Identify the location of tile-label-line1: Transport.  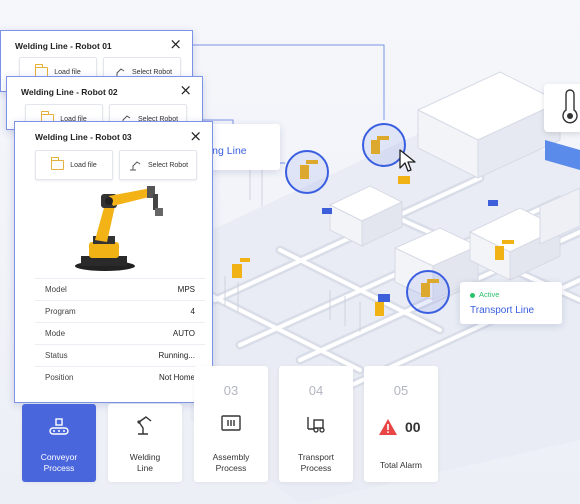
(316, 457).